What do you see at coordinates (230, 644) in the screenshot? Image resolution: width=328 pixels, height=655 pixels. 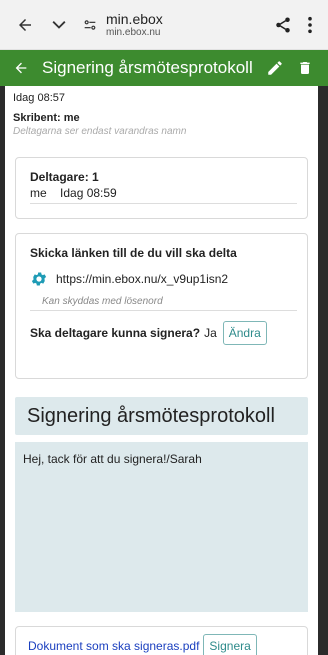 I see `sign-button: Signera` at bounding box center [230, 644].